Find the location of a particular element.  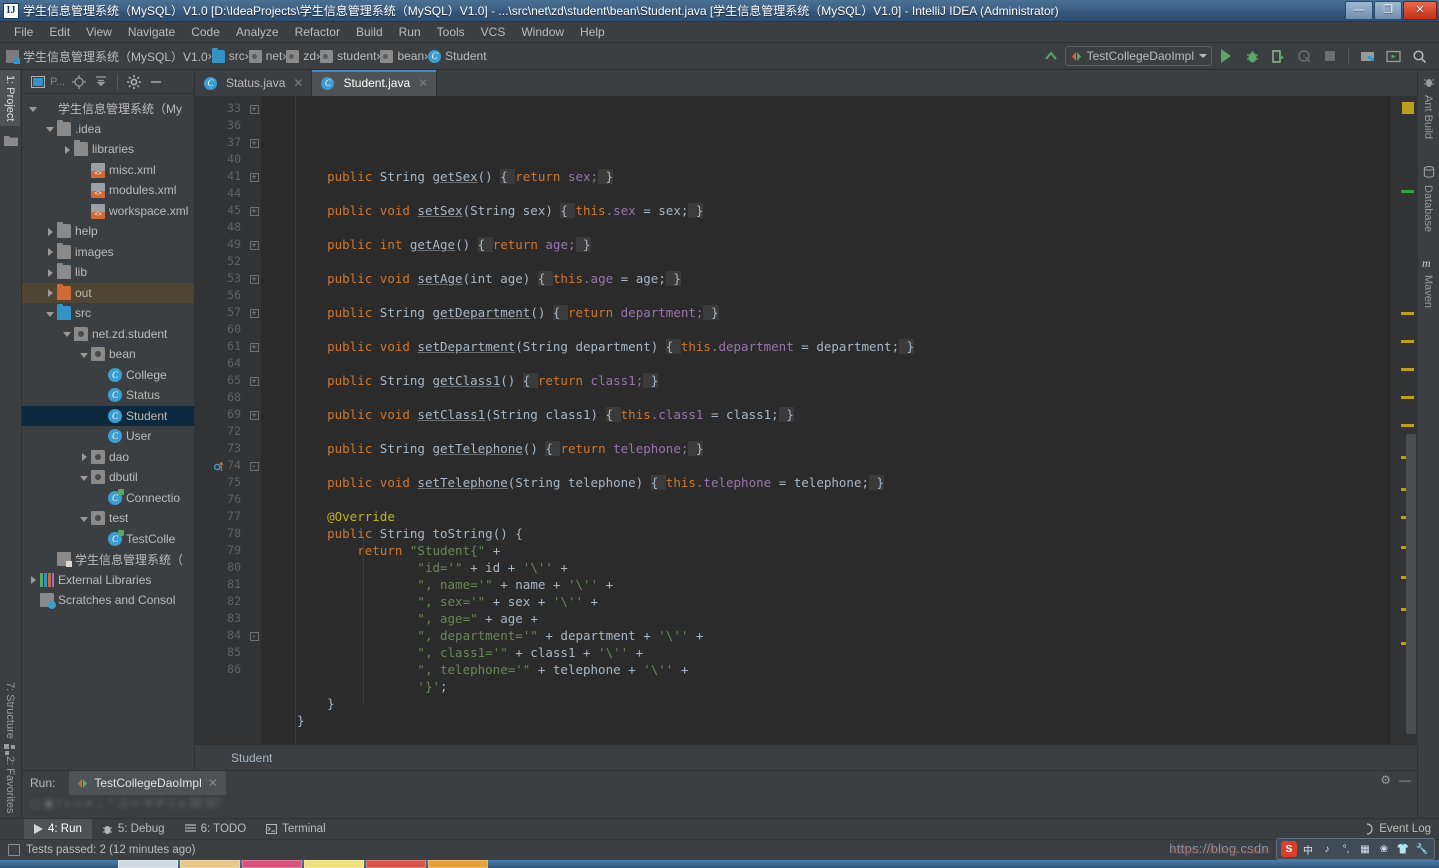

tab-debug: 5: Debug is located at coordinates (133, 829).